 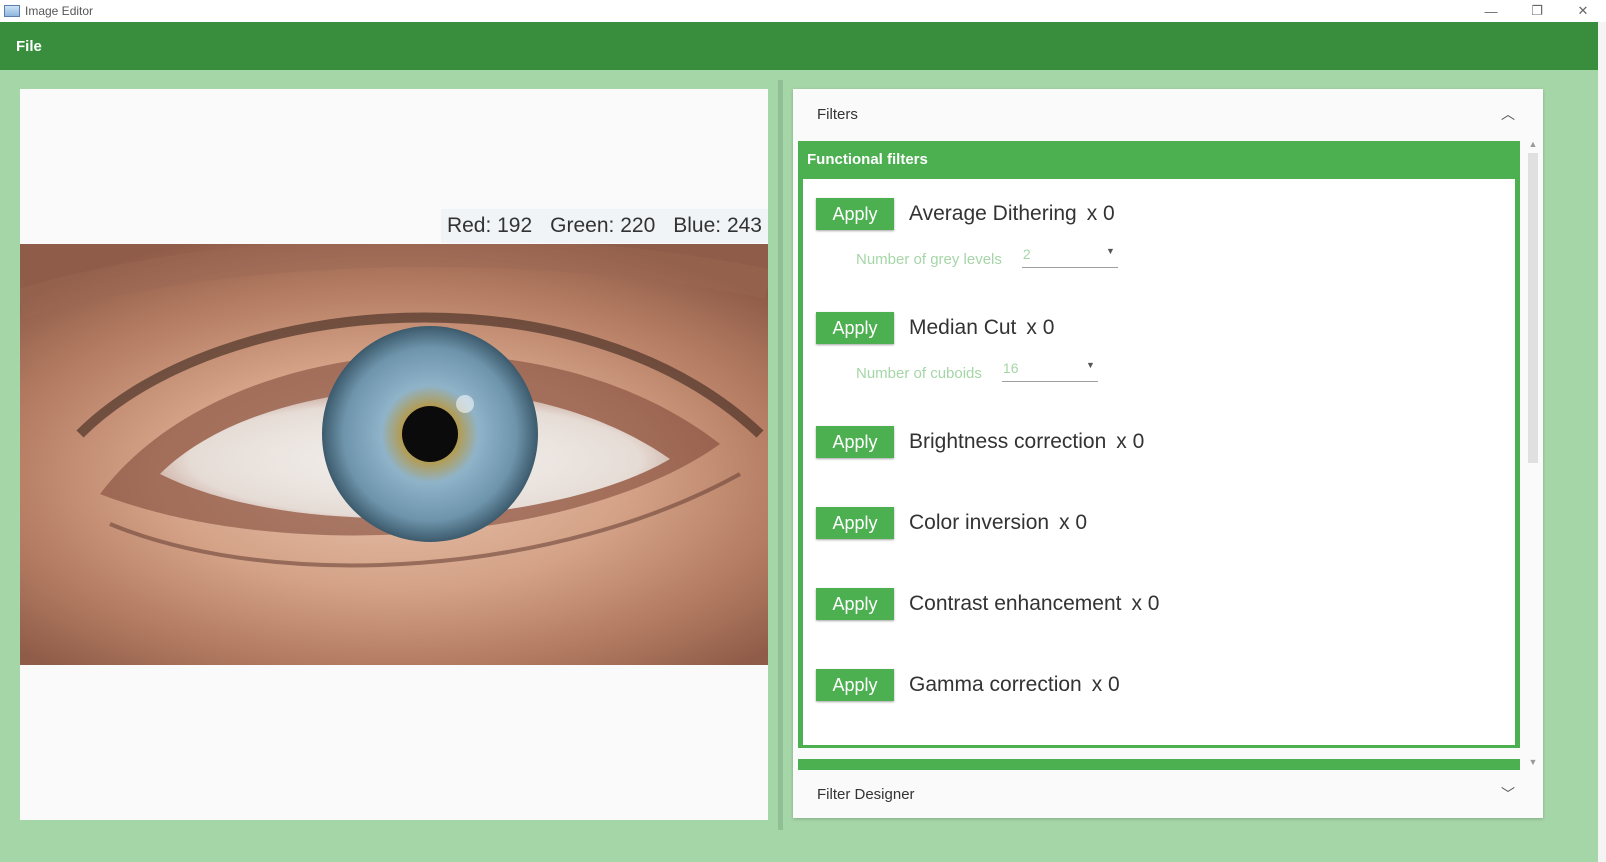 I want to click on filters-scrollbar: ▲ ▼, so click(x=1533, y=454).